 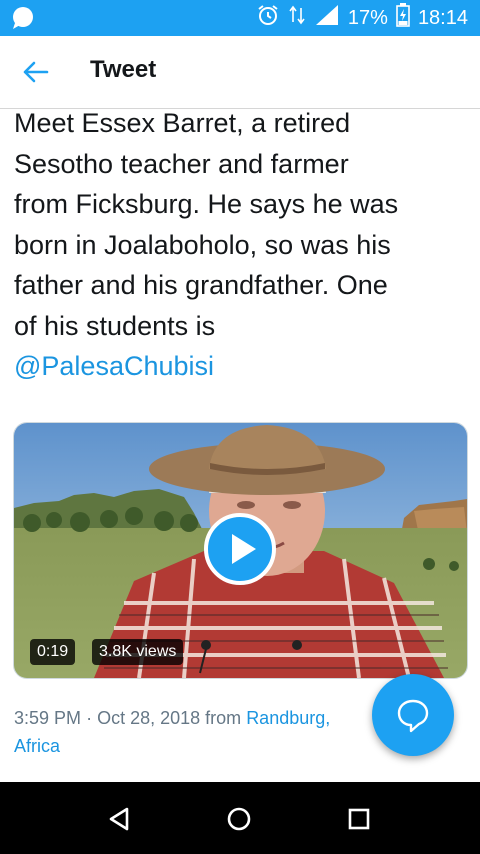 What do you see at coordinates (37, 746) in the screenshot?
I see `location-link-continued: Africa` at bounding box center [37, 746].